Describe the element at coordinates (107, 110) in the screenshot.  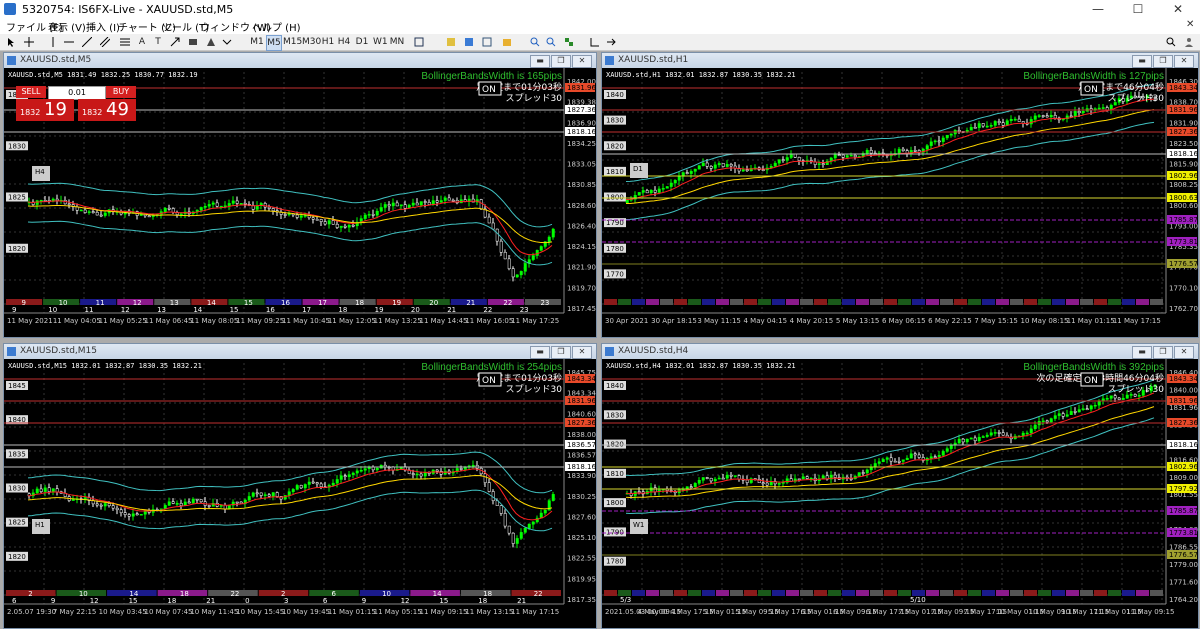
I see `buy-button: 1832 49` at that location.